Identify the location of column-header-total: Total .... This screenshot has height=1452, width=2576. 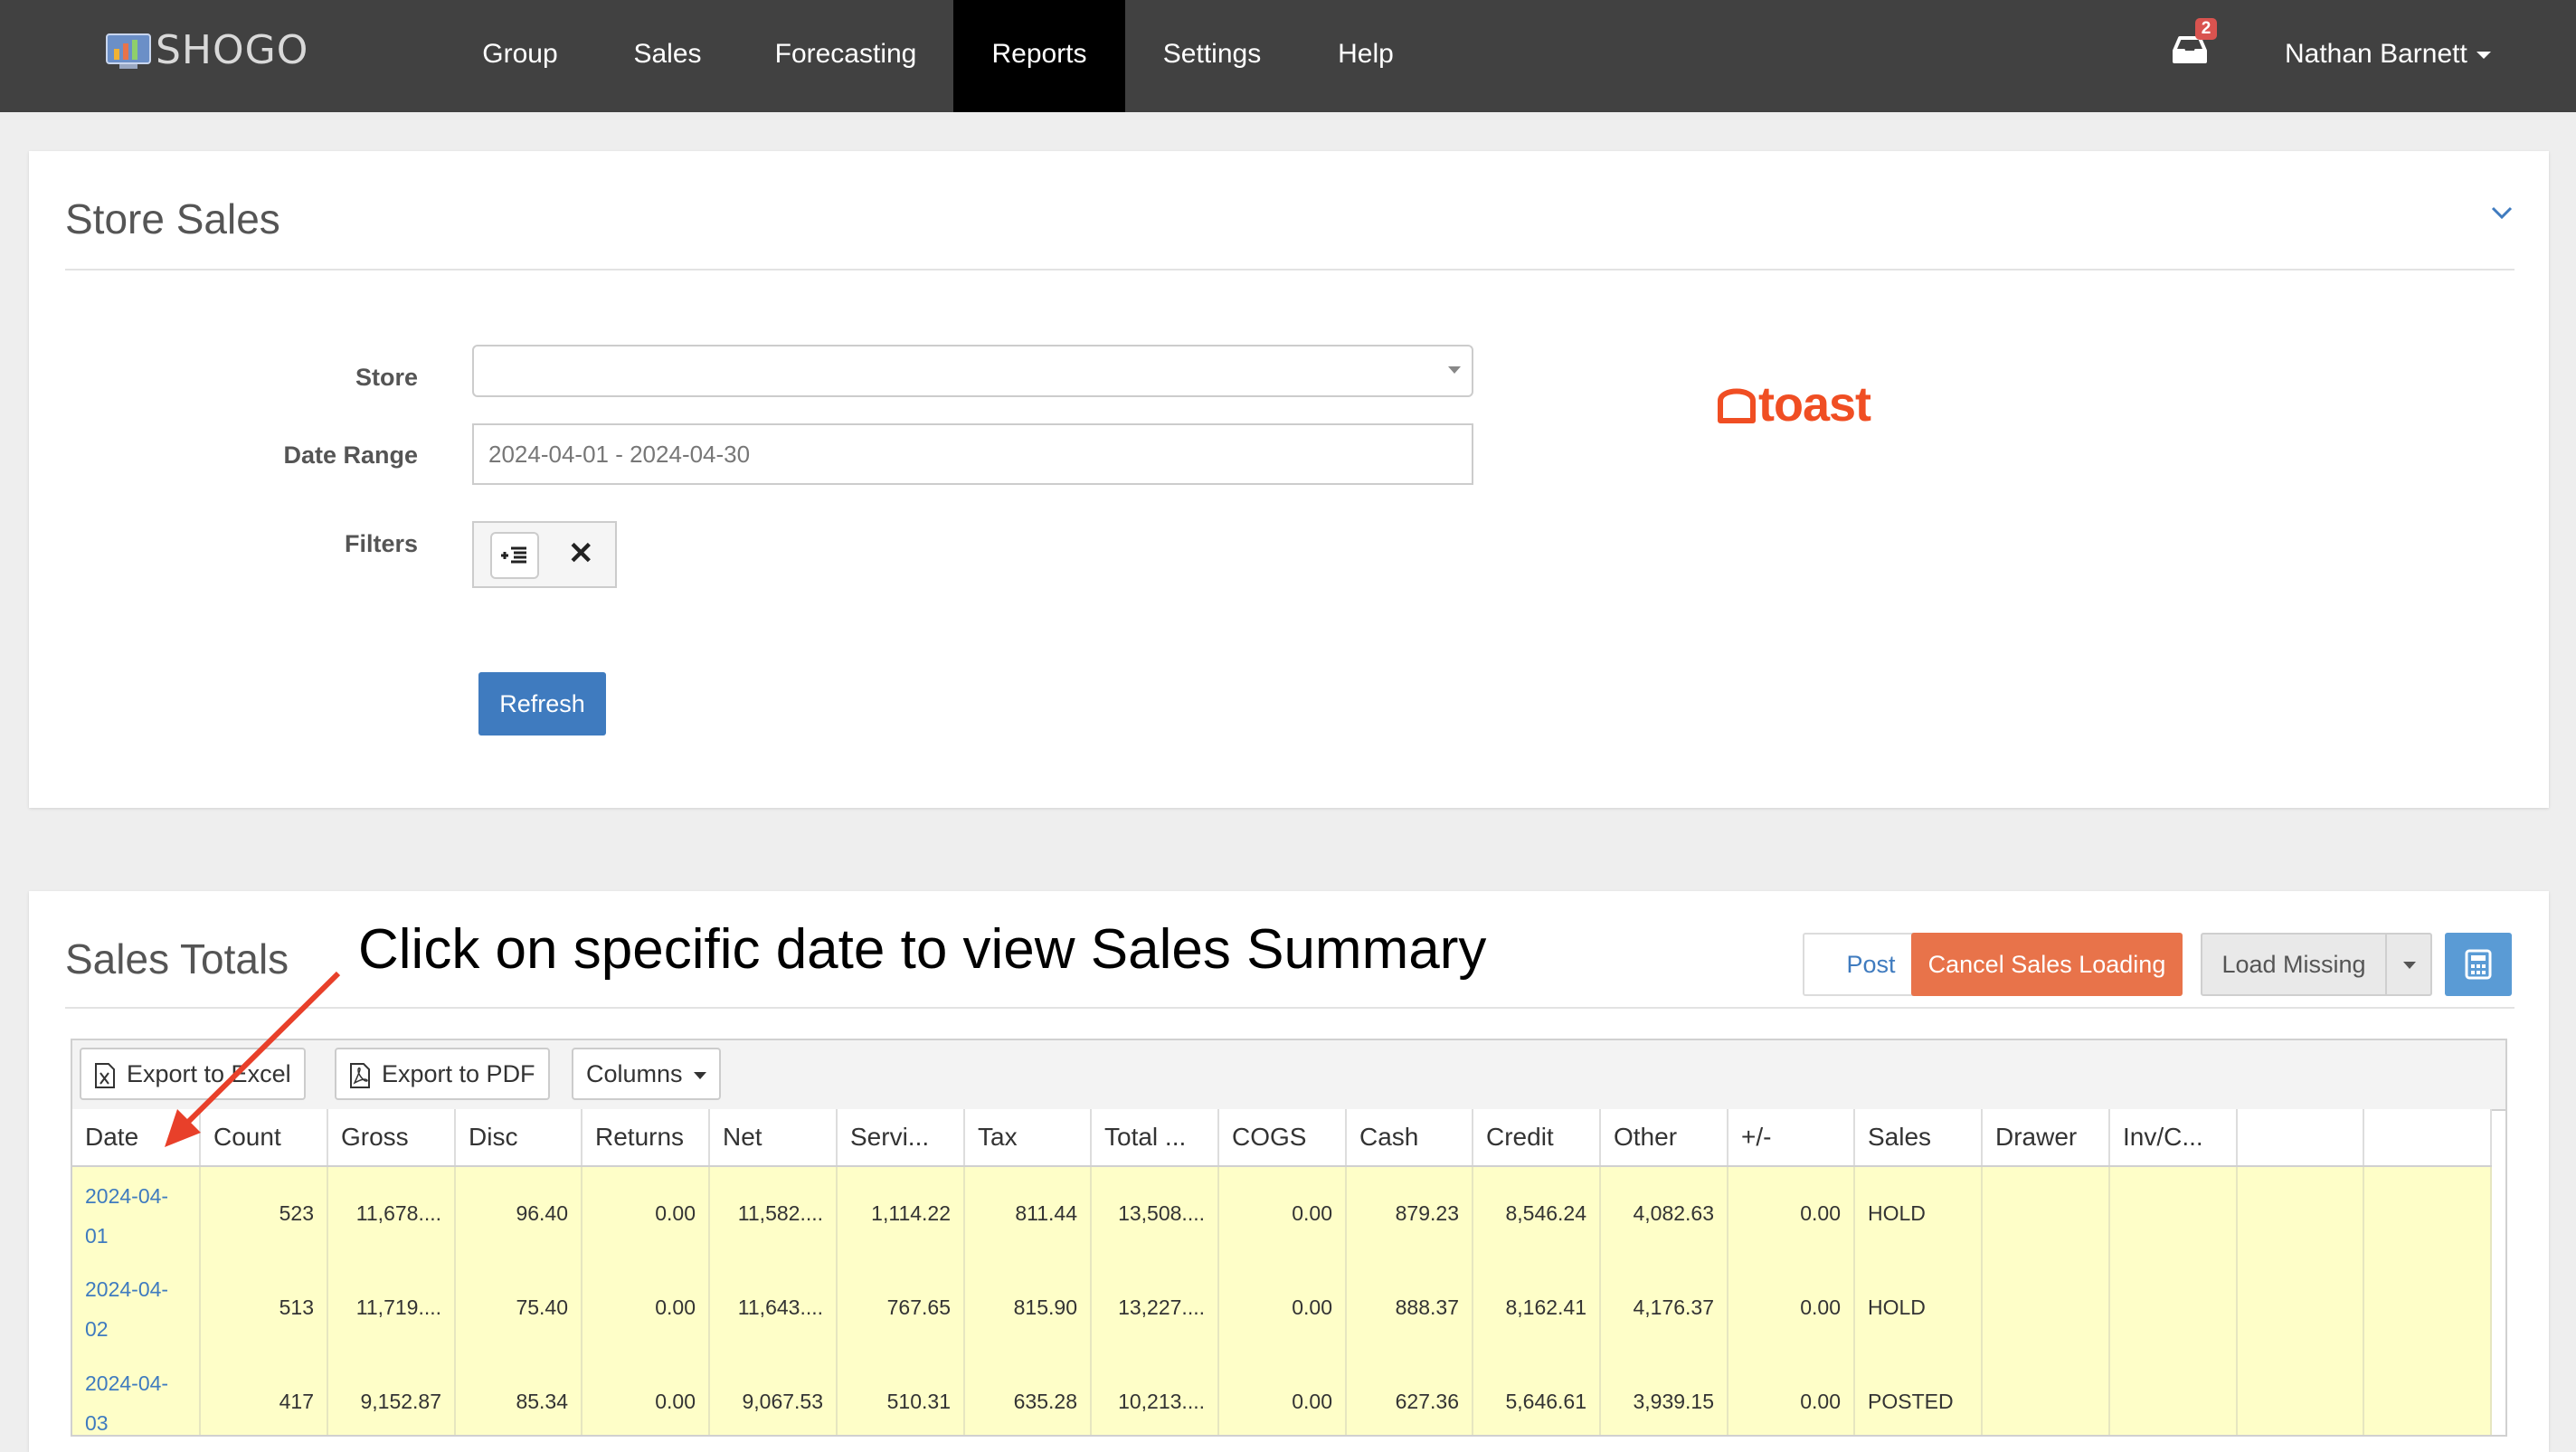
(1154, 1137).